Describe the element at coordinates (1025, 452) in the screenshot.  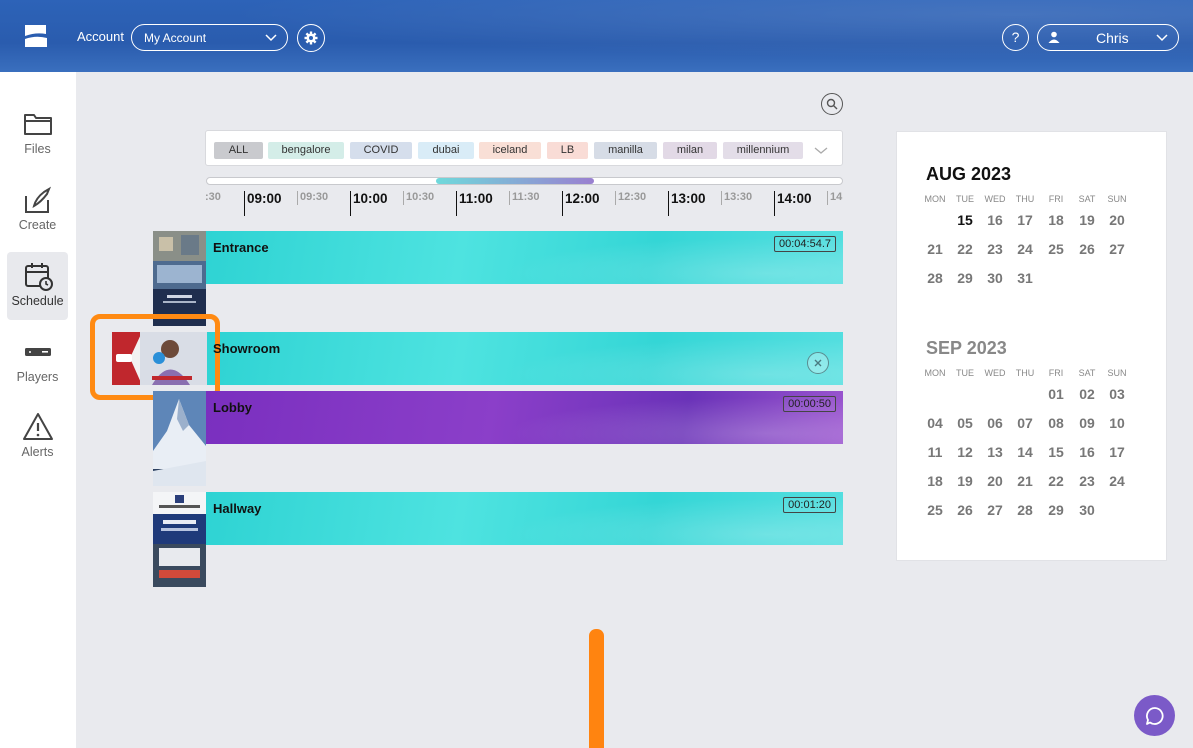
I see `calendar-day: 14` at that location.